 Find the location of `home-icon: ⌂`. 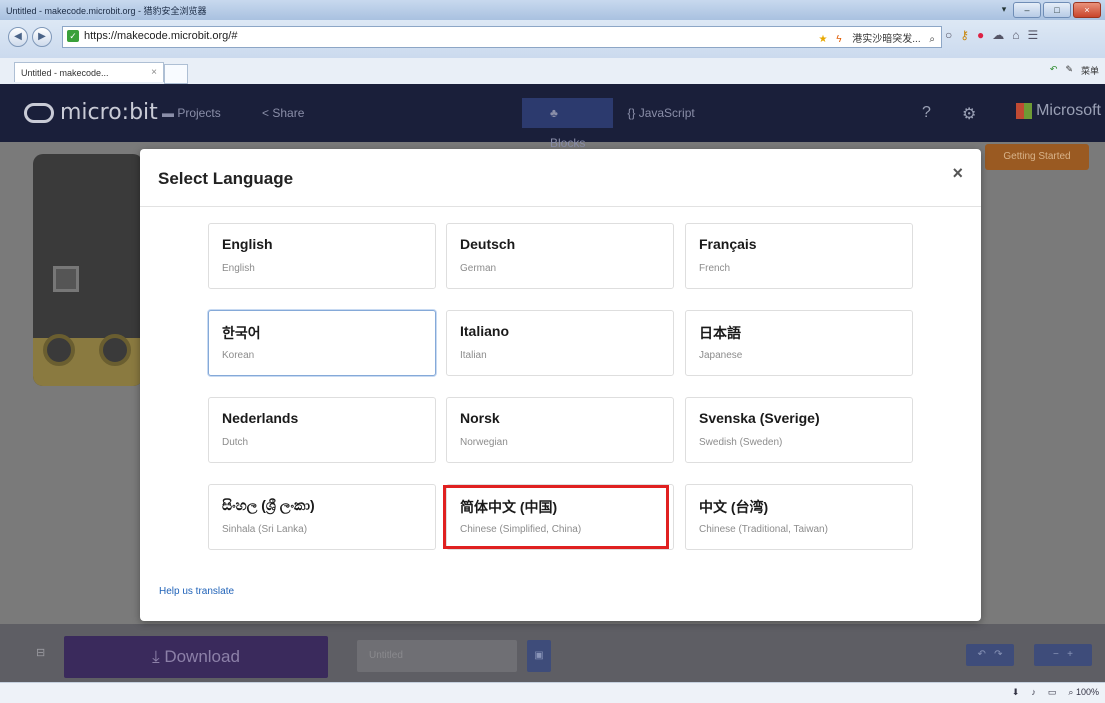

home-icon: ⌂ is located at coordinates (1015, 35).